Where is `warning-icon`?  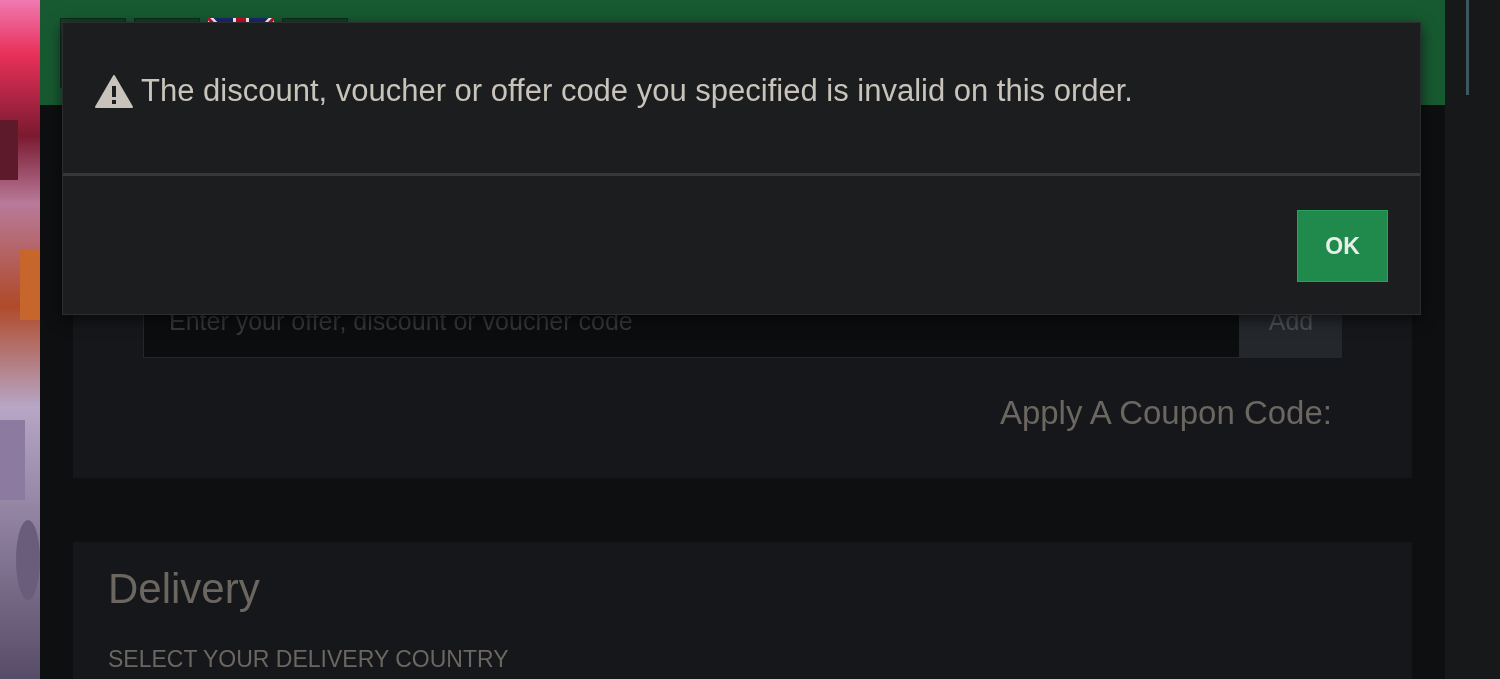 warning-icon is located at coordinates (114, 91).